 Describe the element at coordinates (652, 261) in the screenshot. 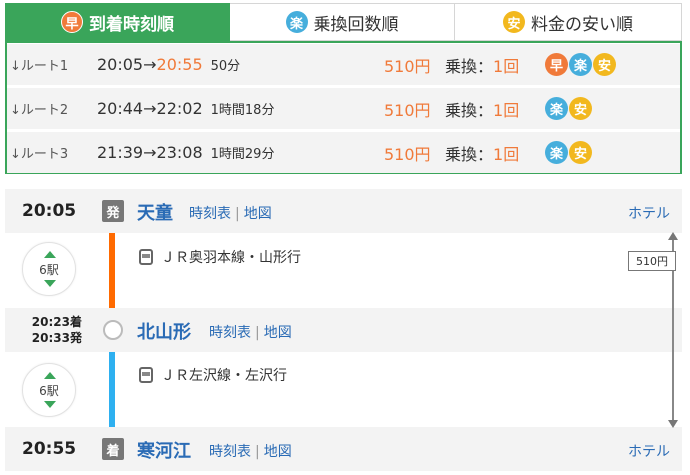

I see `fare-label: 510円` at that location.